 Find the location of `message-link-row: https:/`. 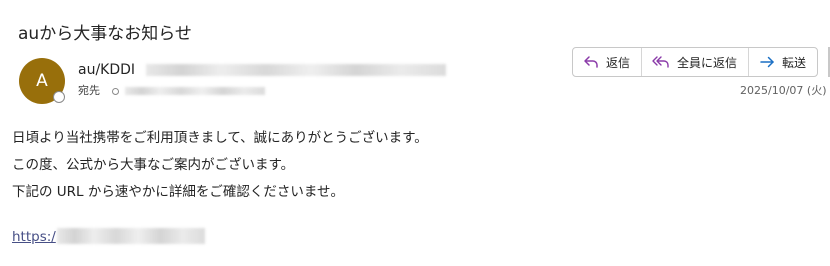

message-link-row: https:/ is located at coordinates (108, 236).